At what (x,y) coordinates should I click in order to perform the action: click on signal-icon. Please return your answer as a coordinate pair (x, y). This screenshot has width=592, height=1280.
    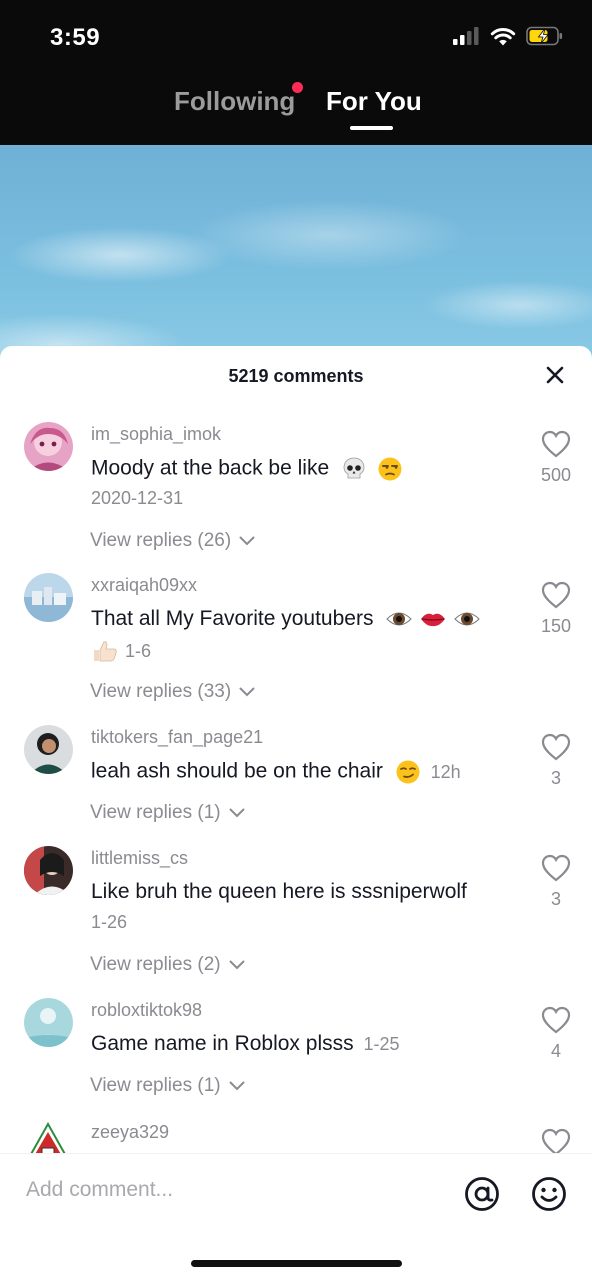
    Looking at the image, I should click on (466, 36).